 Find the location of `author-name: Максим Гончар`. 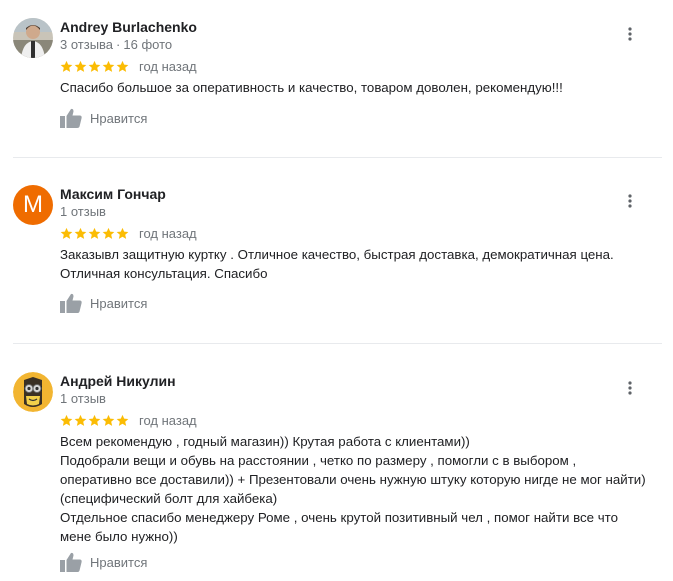

author-name: Максим Гончар is located at coordinates (113, 194).